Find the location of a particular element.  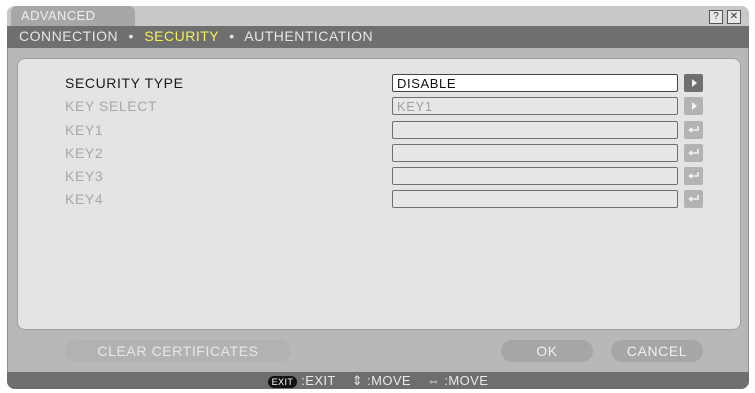

close-icon: ✕ is located at coordinates (734, 17).